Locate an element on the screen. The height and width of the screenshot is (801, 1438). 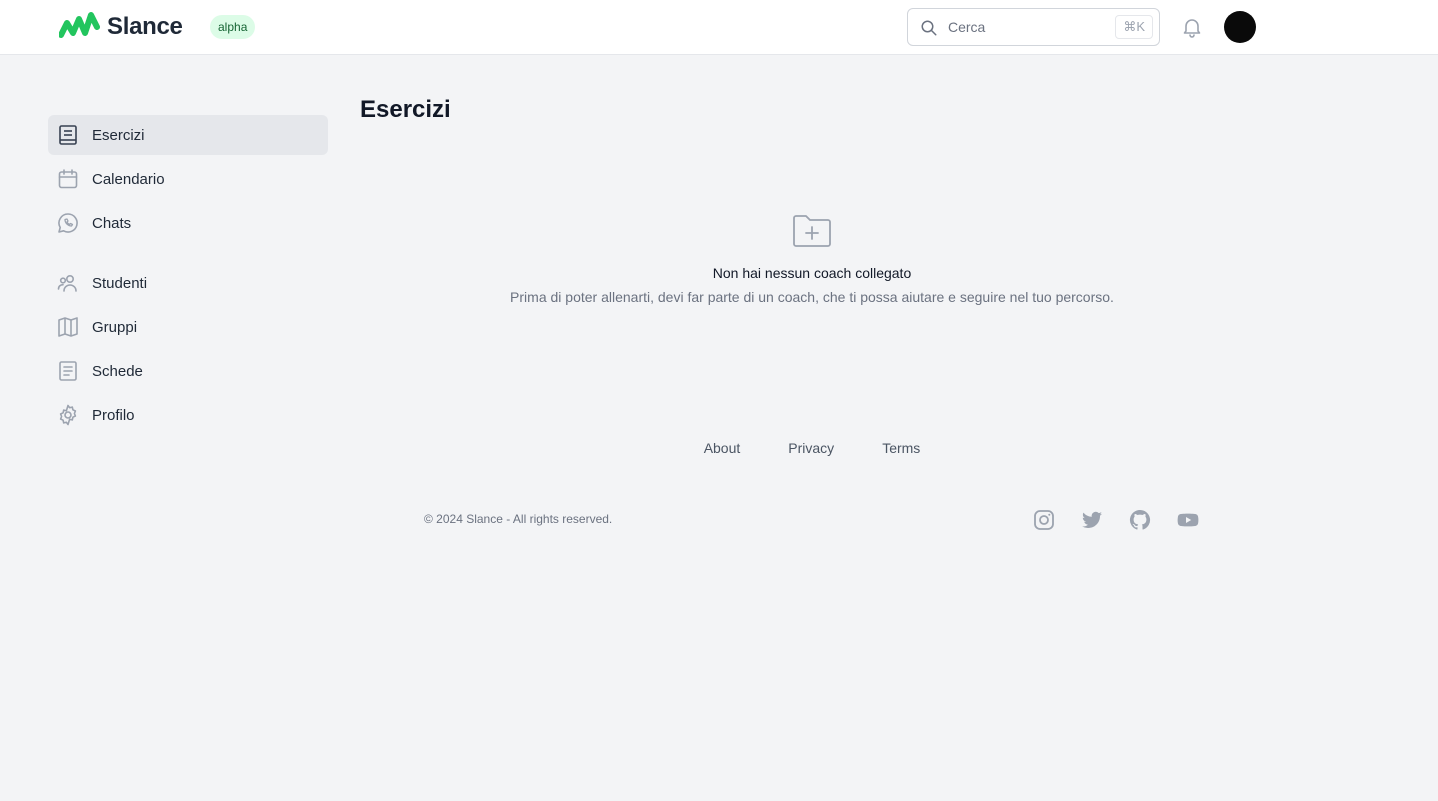
sidebar-item-studenti: Studenti is located at coordinates (188, 283).